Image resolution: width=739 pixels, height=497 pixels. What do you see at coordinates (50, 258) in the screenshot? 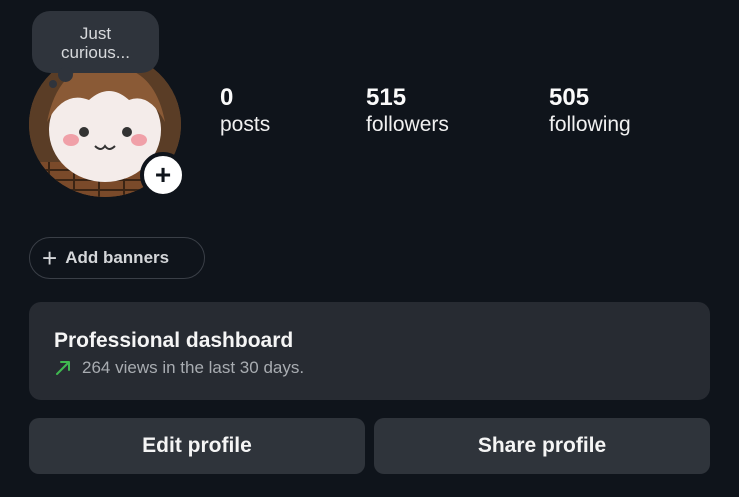
I see `plus-icon: +` at bounding box center [50, 258].